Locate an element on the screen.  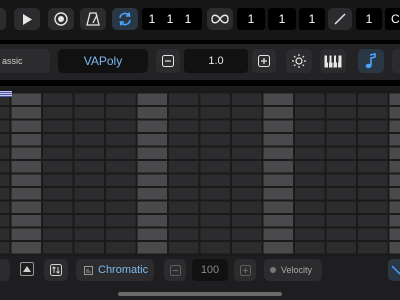
value-field: 1.0 is located at coordinates (216, 61).